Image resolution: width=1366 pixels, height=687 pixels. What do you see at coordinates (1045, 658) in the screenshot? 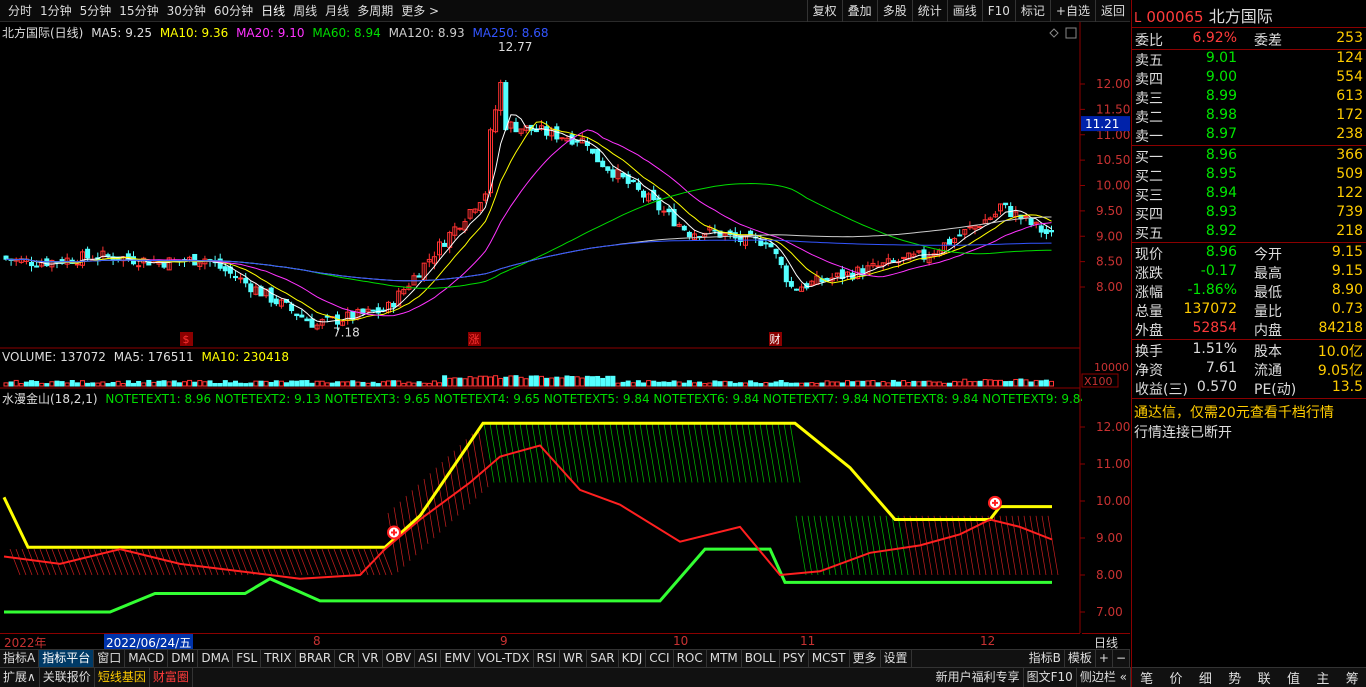
I see `indicator-tab-right-0: 指标B` at bounding box center [1045, 658].